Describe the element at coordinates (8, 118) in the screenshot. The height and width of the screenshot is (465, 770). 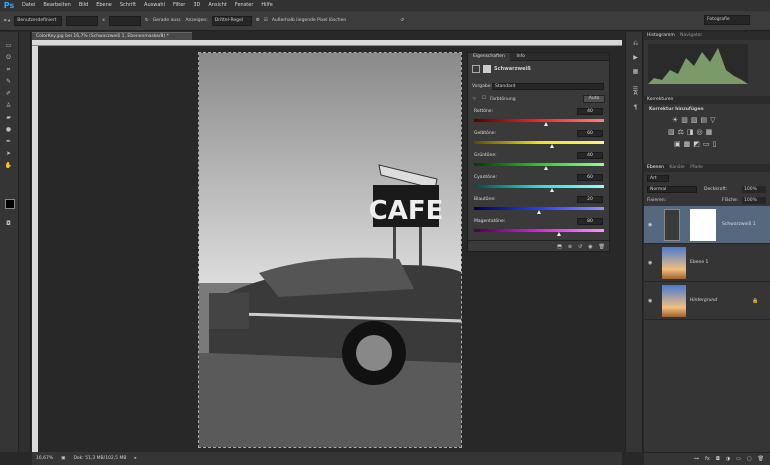
I see `eraser-tool-icon: ▰` at that location.